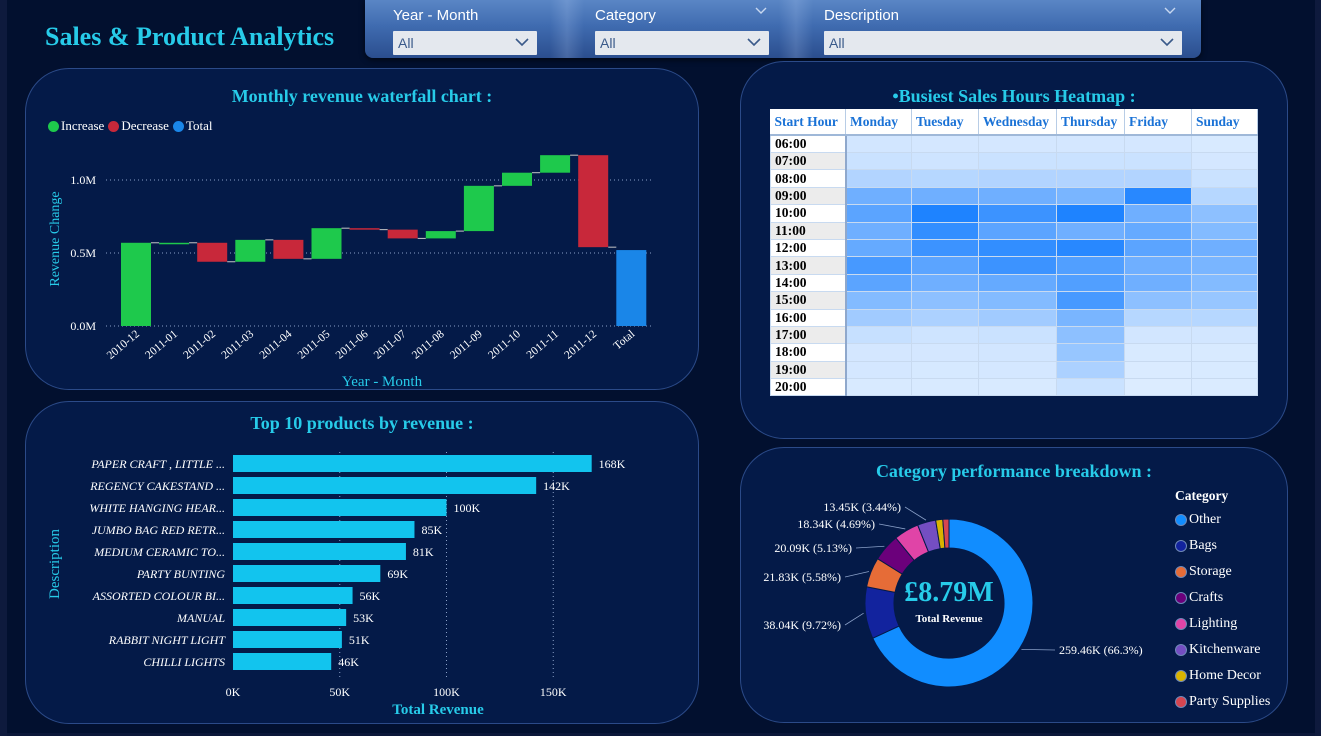 Image resolution: width=1321 pixels, height=736 pixels. Describe the element at coordinates (682, 43) in the screenshot. I see `slicer-category-dropdown: All` at that location.